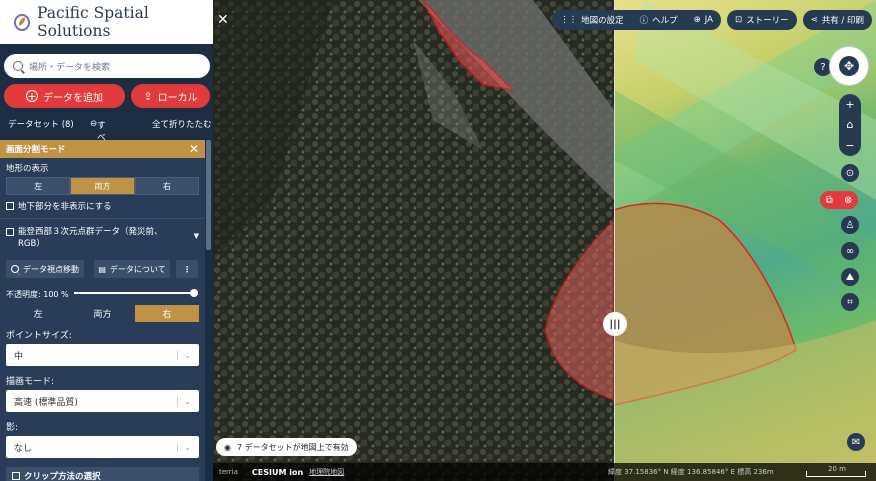  What do you see at coordinates (738, 20) in the screenshot?
I see `story-icon: ⊡` at bounding box center [738, 20].